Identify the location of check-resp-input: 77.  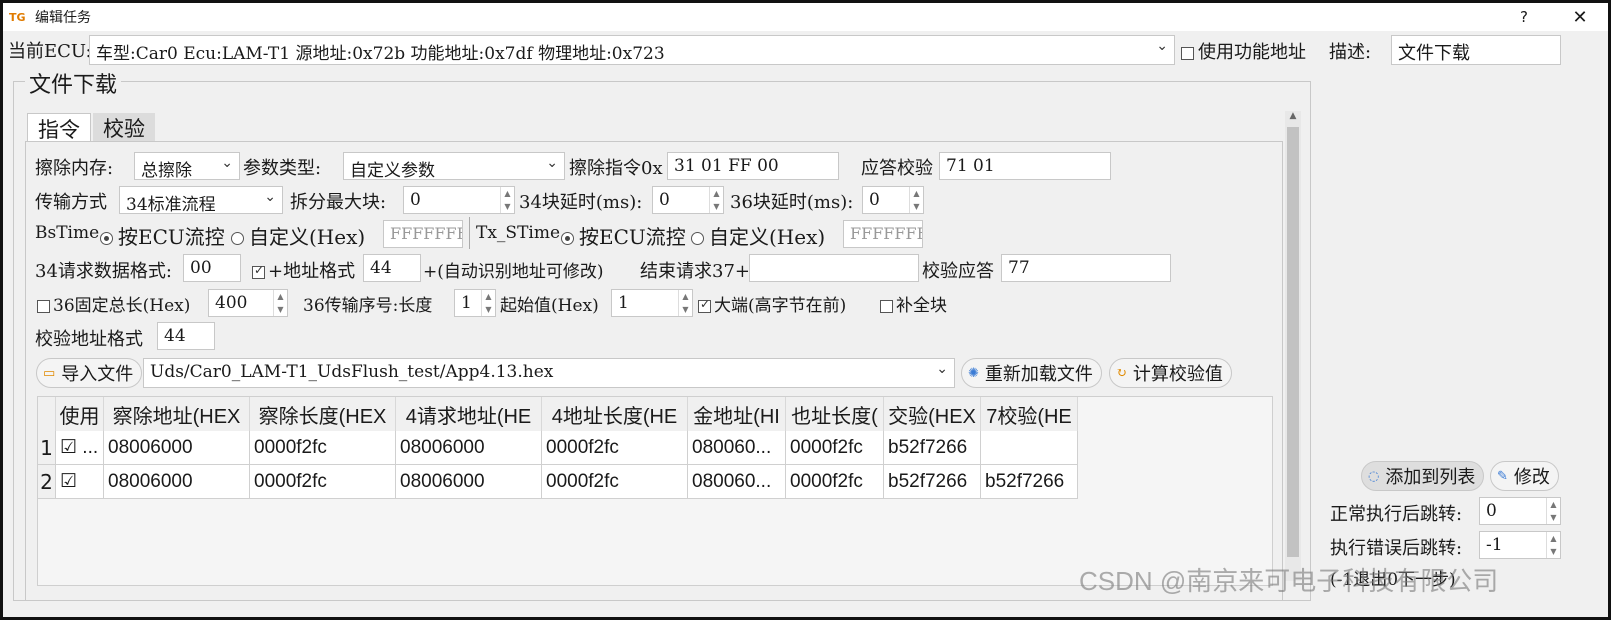
(1086, 268).